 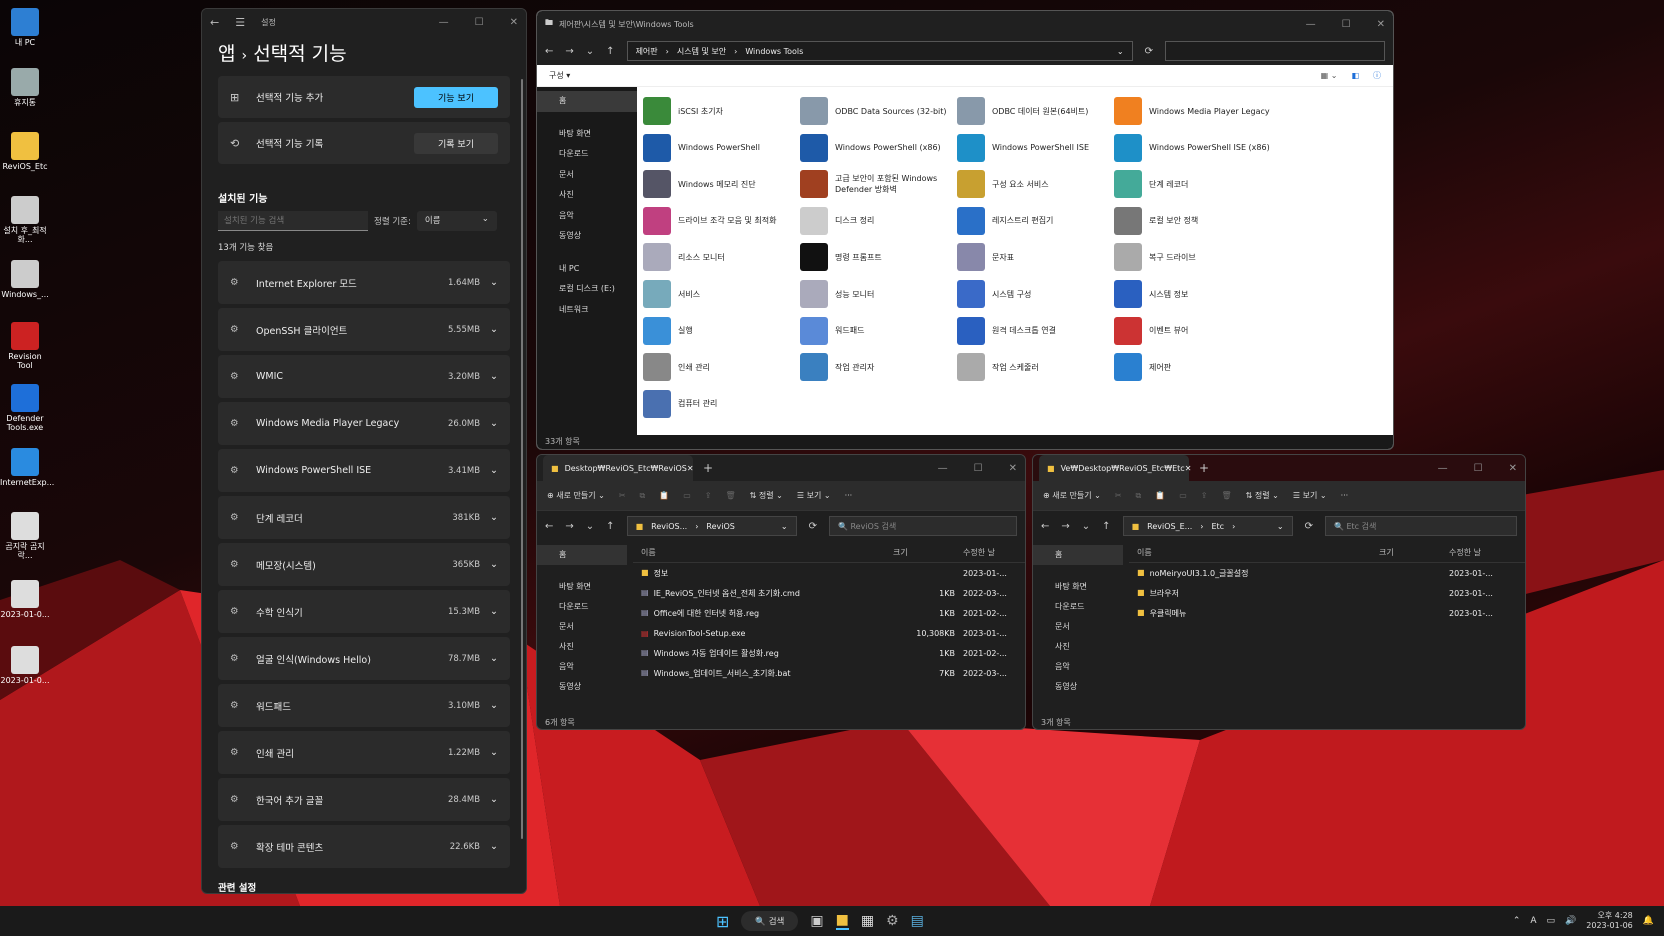 What do you see at coordinates (618, 468) in the screenshot?
I see `tab-revios: ■ Desktop₩ReviOS_Etc₩ReviOS ✕` at bounding box center [618, 468].